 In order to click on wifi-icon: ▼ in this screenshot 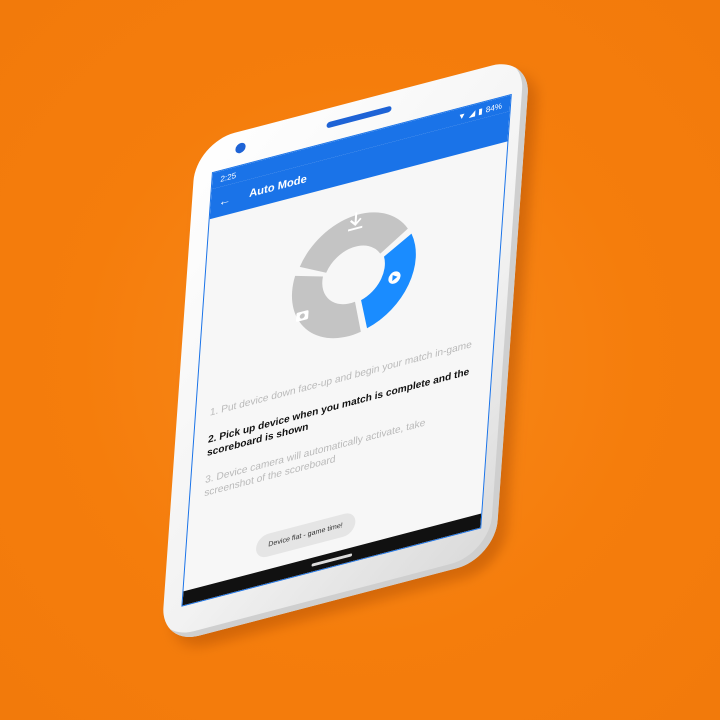, I will do `click(462, 116)`.